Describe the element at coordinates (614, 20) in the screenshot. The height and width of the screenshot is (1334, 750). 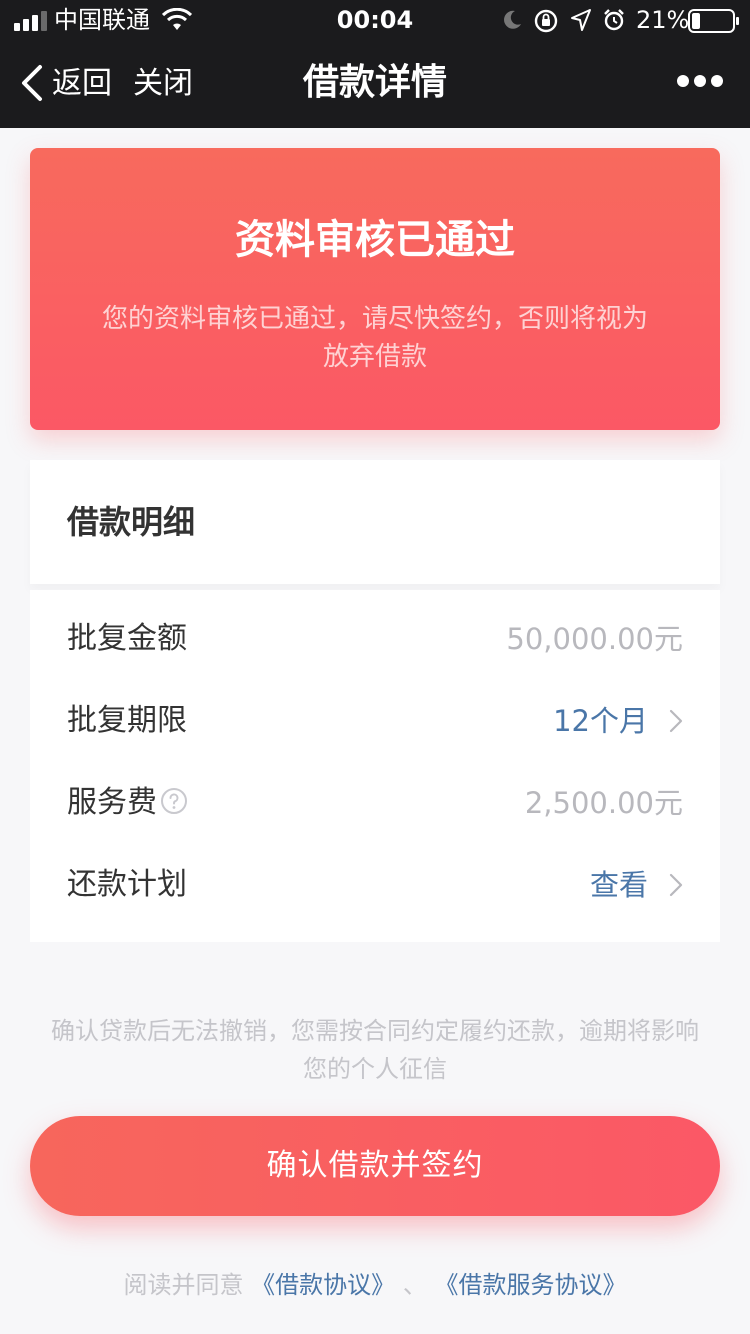
I see `alarm-icon` at that location.